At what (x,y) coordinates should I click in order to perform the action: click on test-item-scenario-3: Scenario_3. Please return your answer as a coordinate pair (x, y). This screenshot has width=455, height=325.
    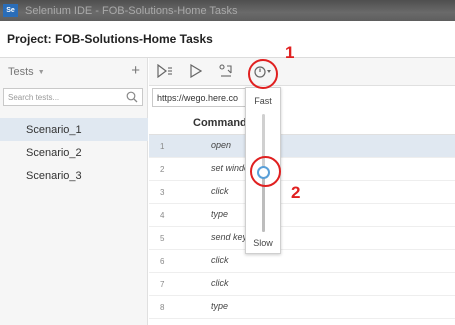
    Looking at the image, I should click on (74, 175).